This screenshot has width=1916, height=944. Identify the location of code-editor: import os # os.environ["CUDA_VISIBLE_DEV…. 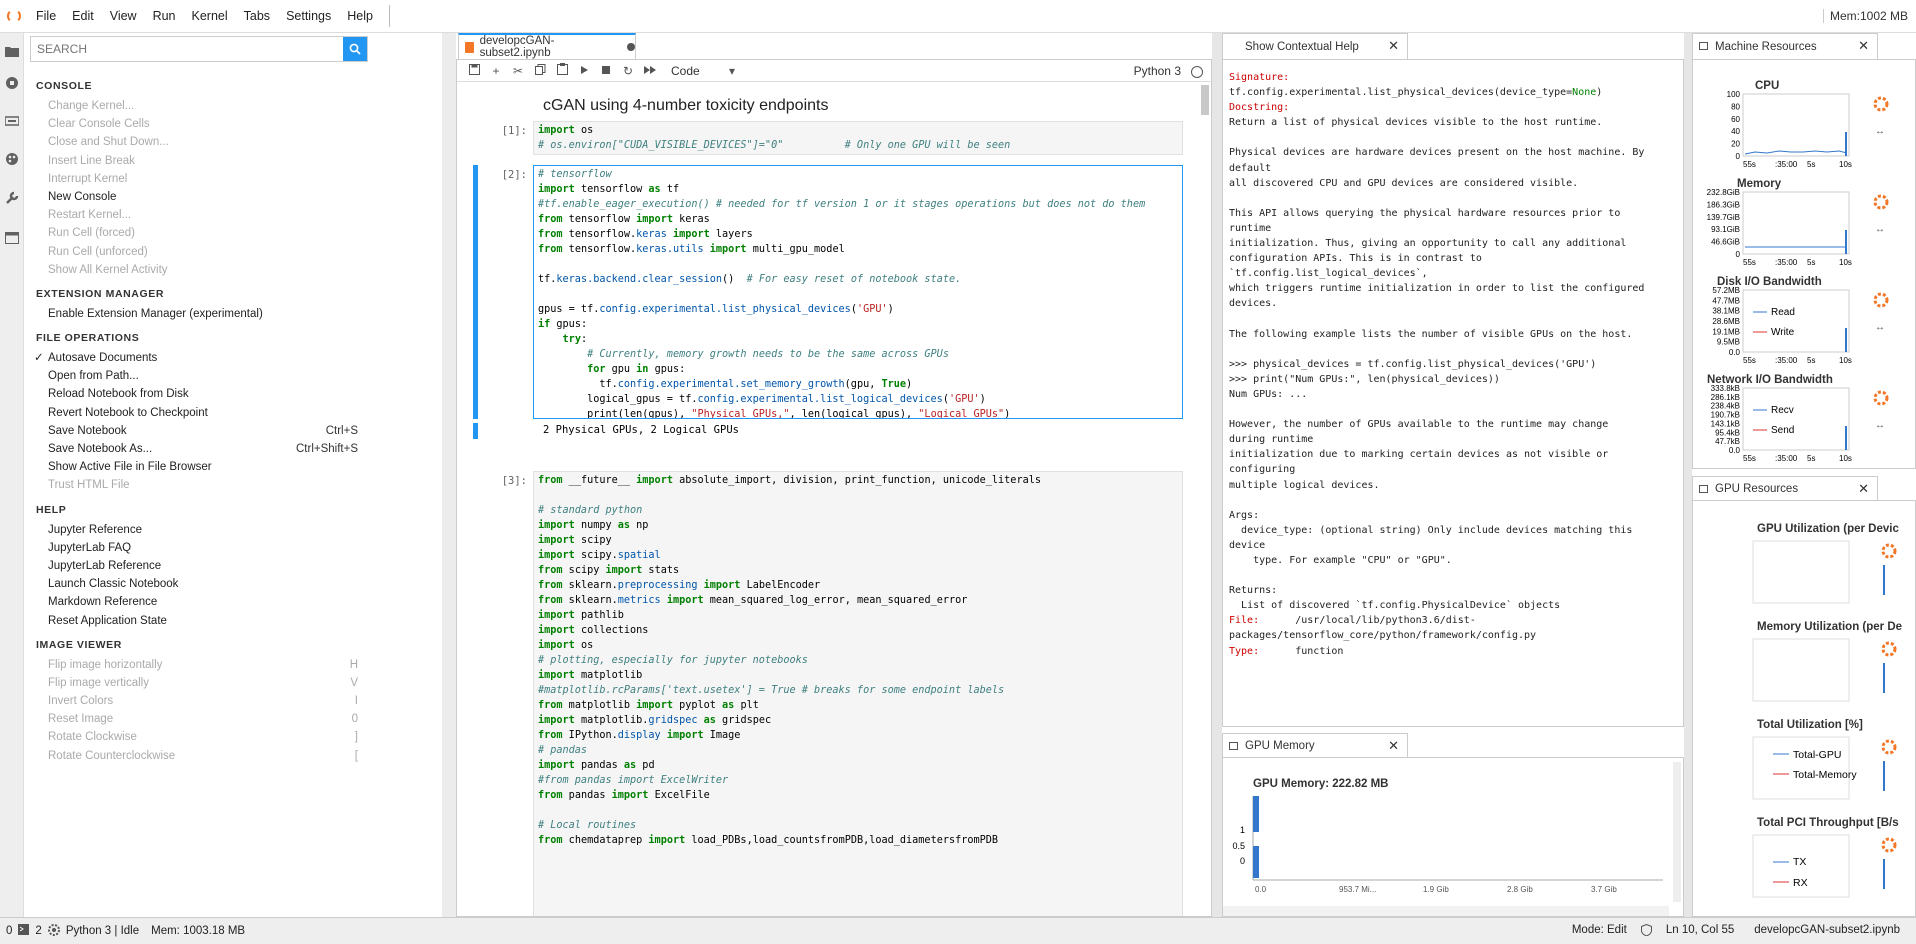
(858, 138).